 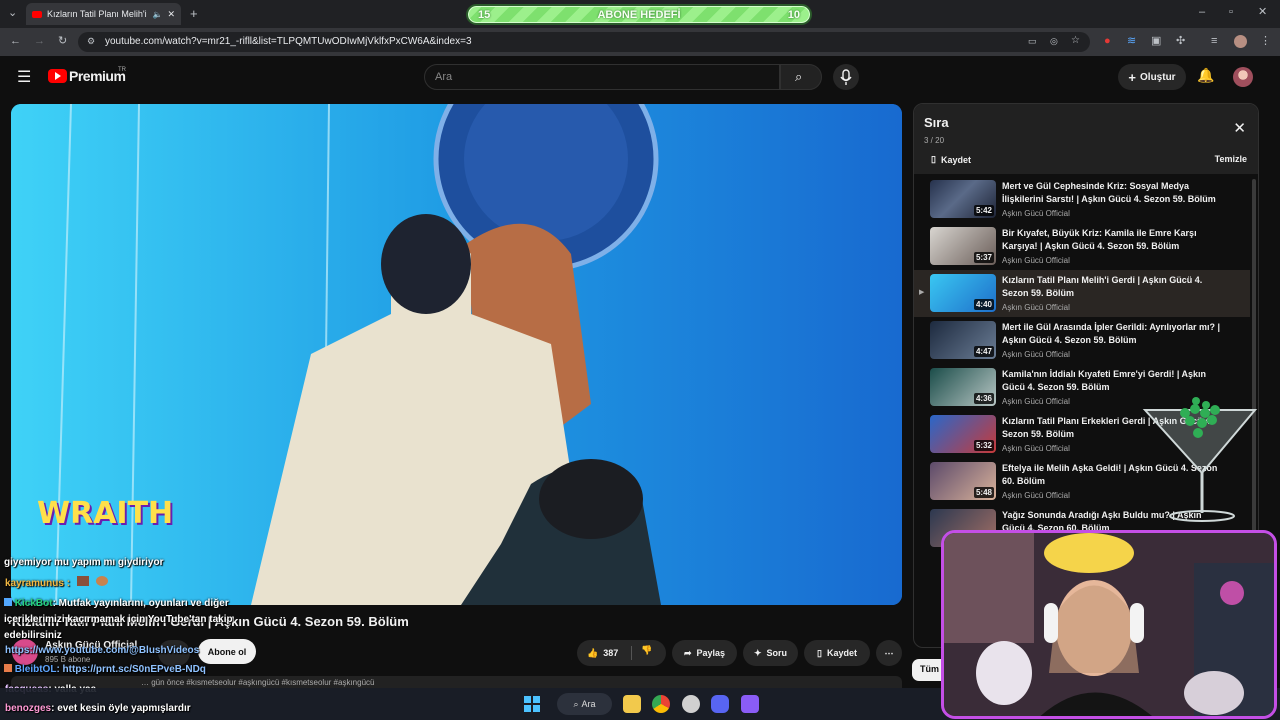 I want to click on profile-avatar-icon, so click(x=1240, y=41).